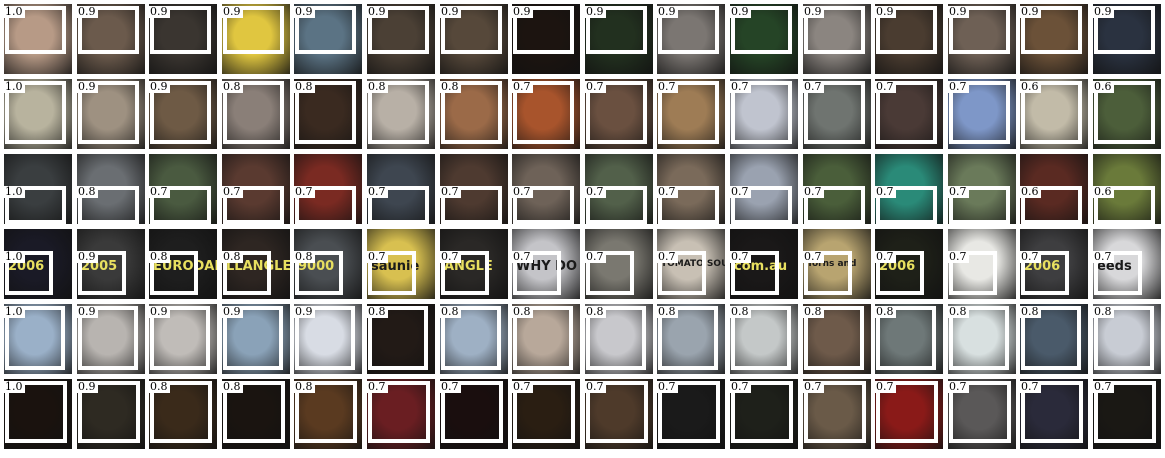 The width and height of the screenshot is (1165, 458). Describe the element at coordinates (546, 264) in the screenshot. I see `thumbnail: WHY DO 0.7` at that location.